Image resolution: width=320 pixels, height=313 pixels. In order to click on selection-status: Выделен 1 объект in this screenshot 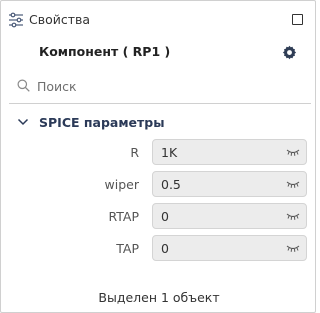, I will do `click(159, 297)`.